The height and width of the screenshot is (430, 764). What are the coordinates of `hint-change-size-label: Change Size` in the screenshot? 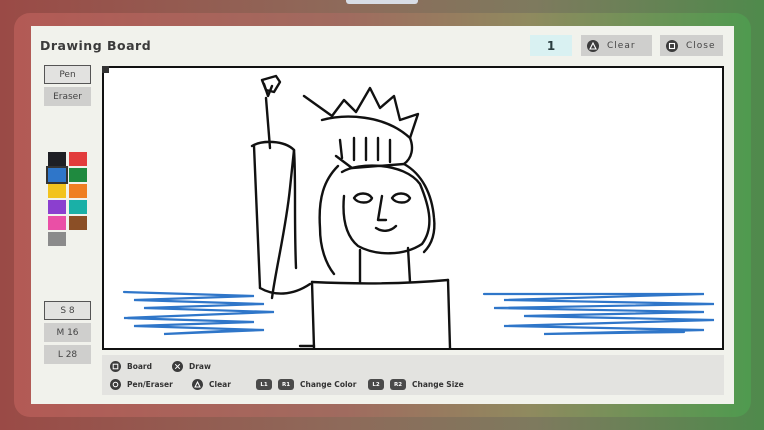 It's located at (438, 384).